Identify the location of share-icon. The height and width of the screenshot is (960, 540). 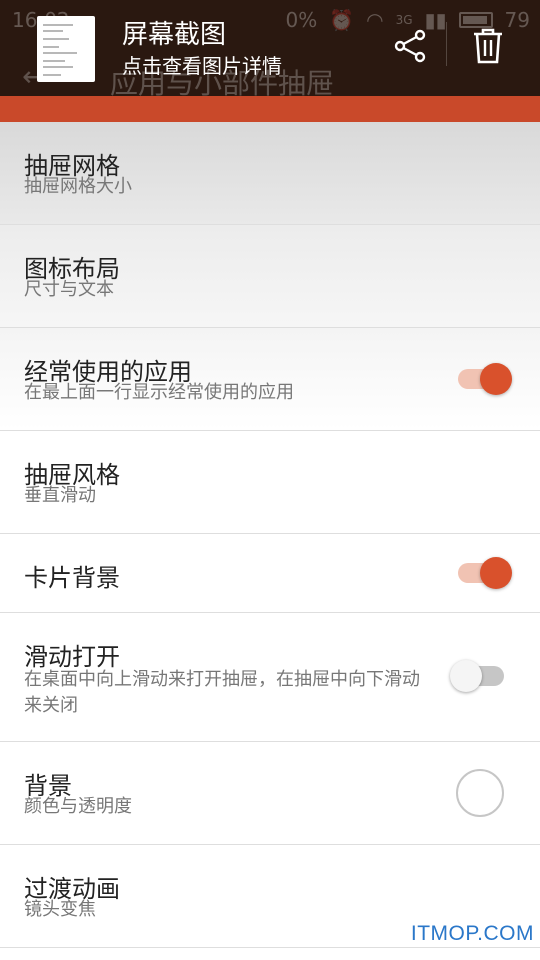
(410, 46).